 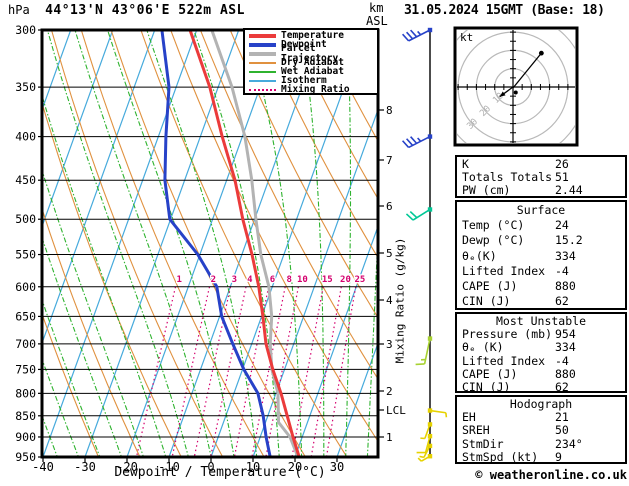 I want to click on panel-row-label: EH, so click(x=469, y=417).